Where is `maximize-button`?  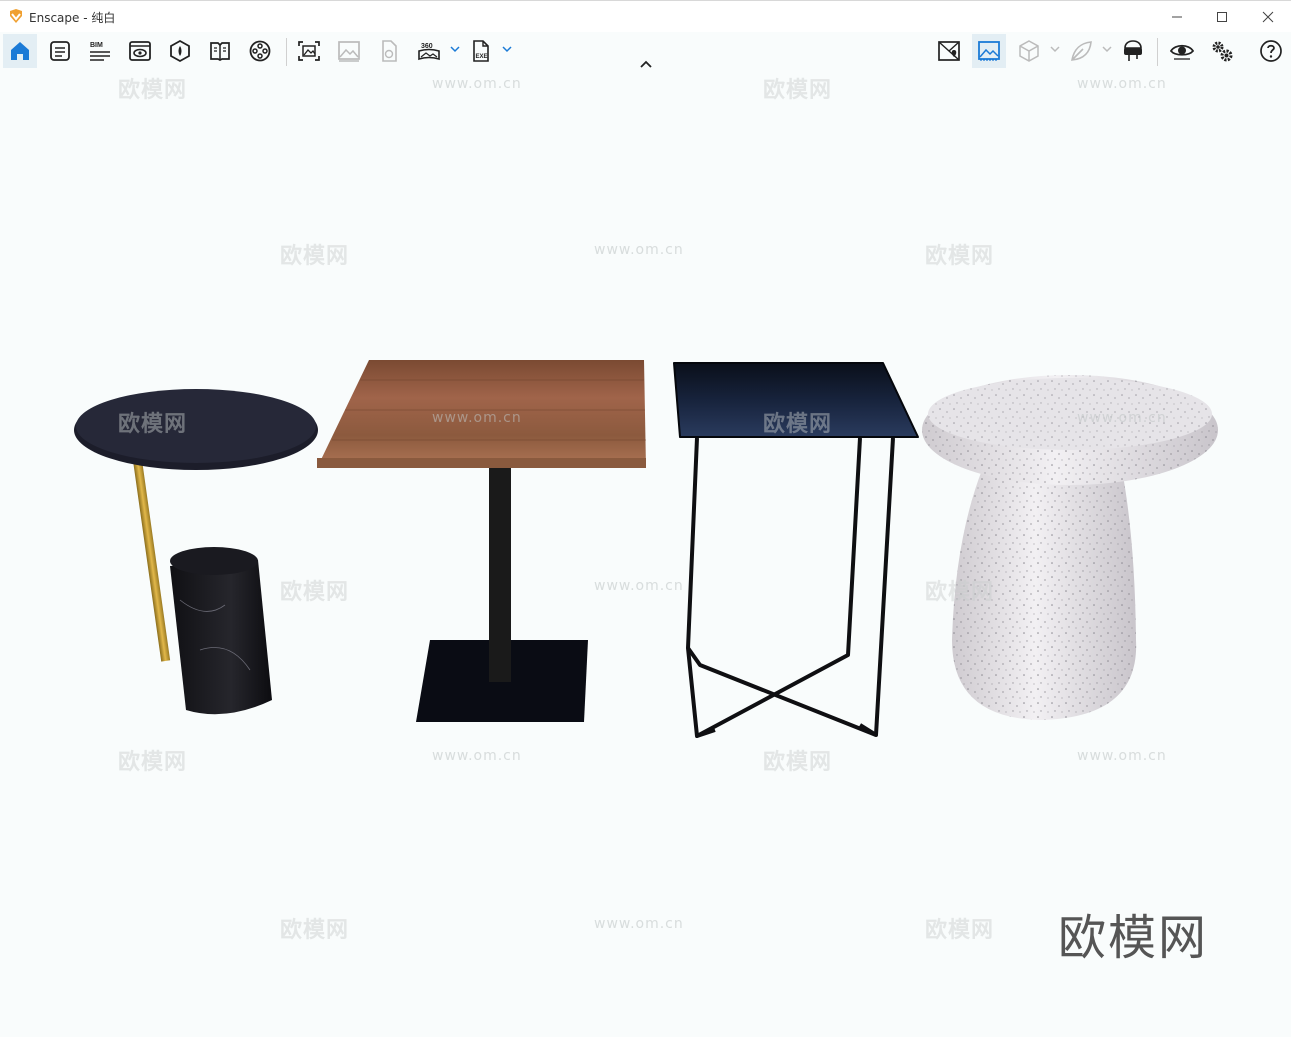
maximize-button is located at coordinates (1222, 17).